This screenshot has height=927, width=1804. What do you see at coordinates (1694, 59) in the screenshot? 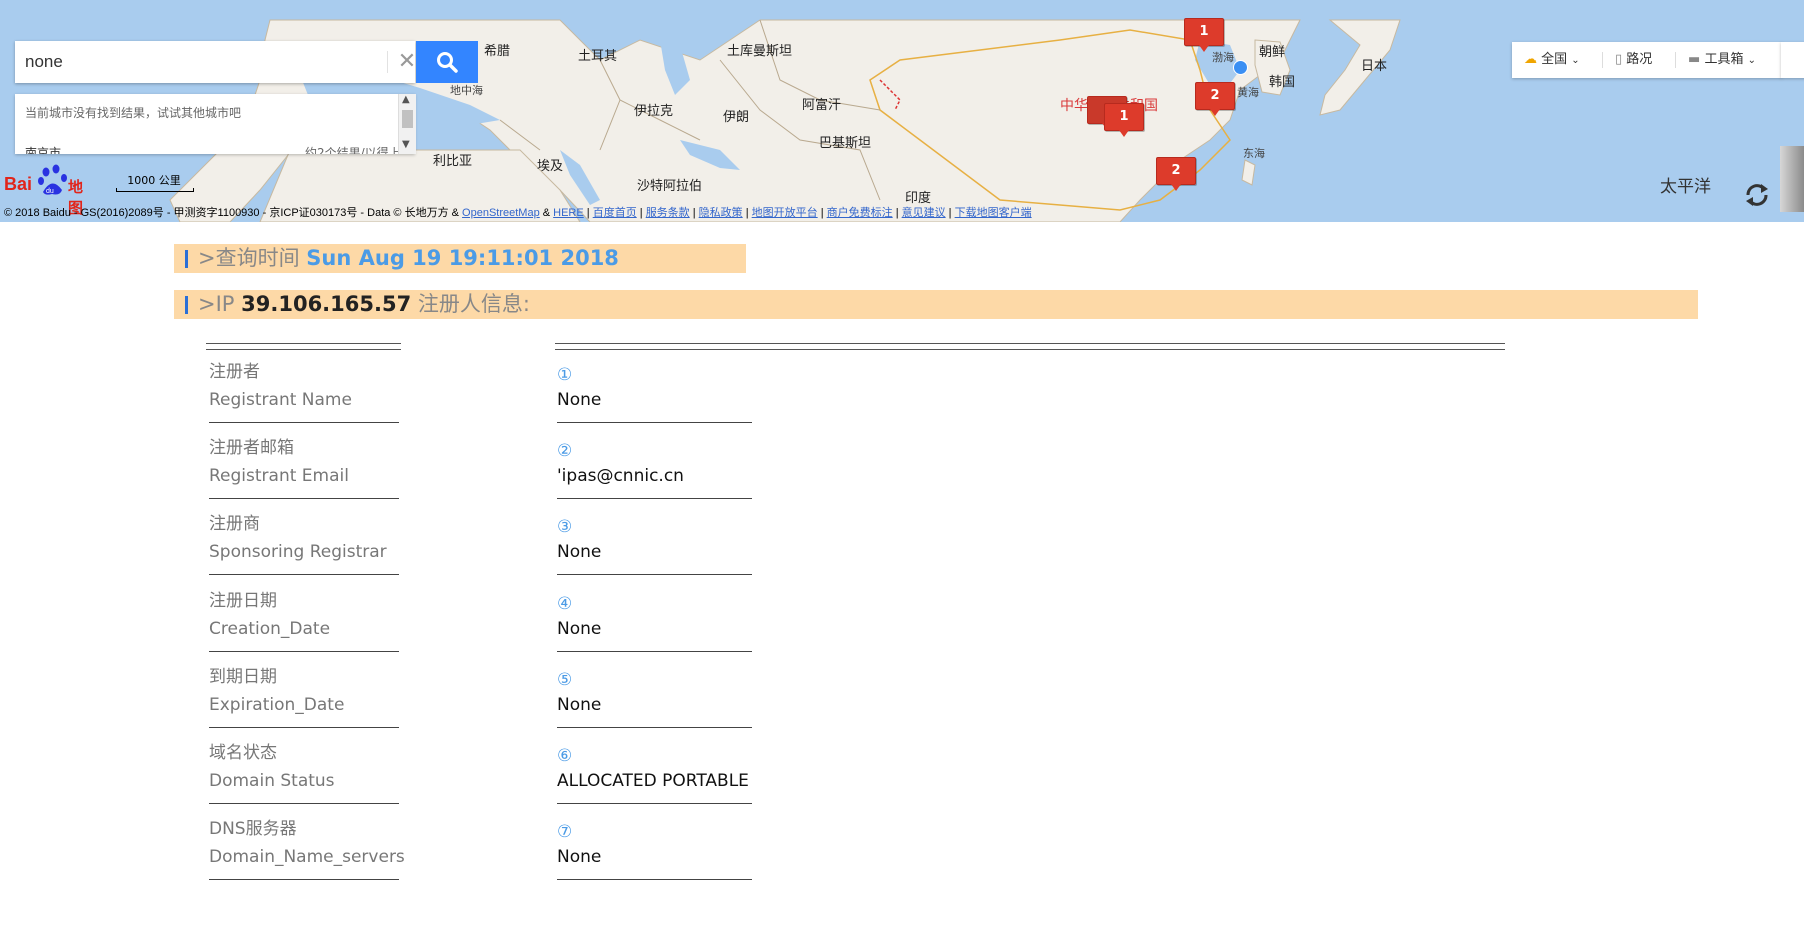
I see `briefcase-icon: ▬` at bounding box center [1694, 59].